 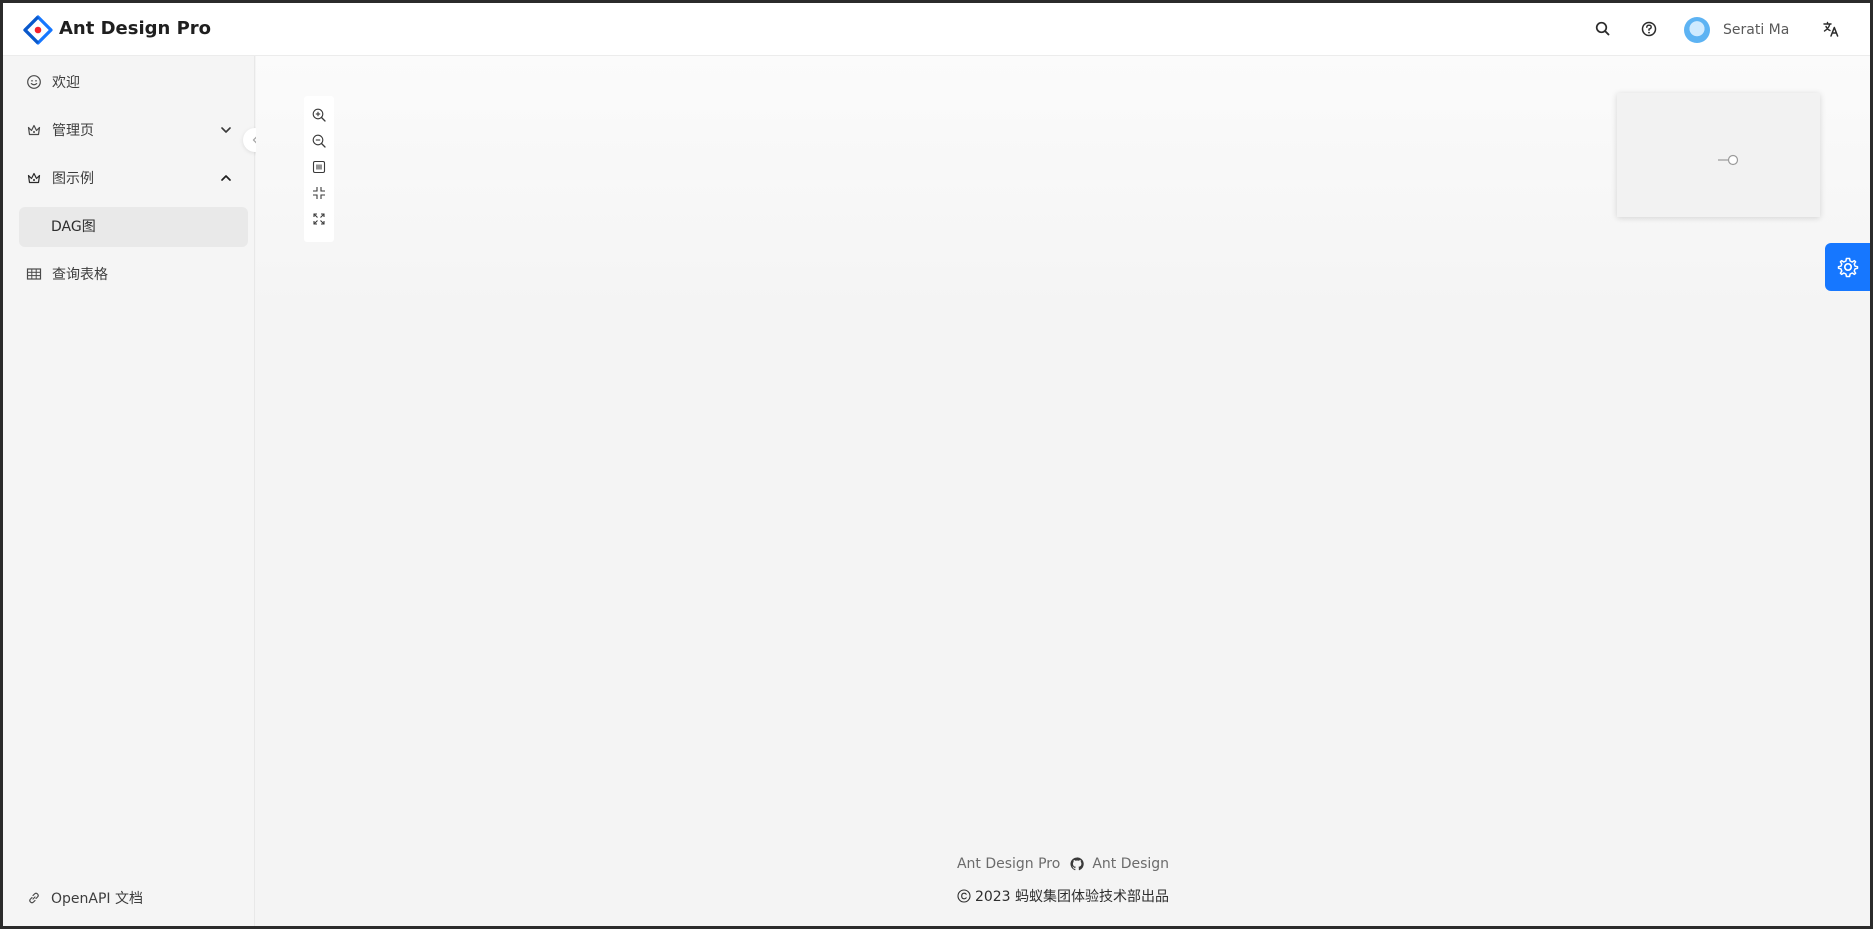 I want to click on sidebar-item-label: 管理页, so click(x=73, y=131).